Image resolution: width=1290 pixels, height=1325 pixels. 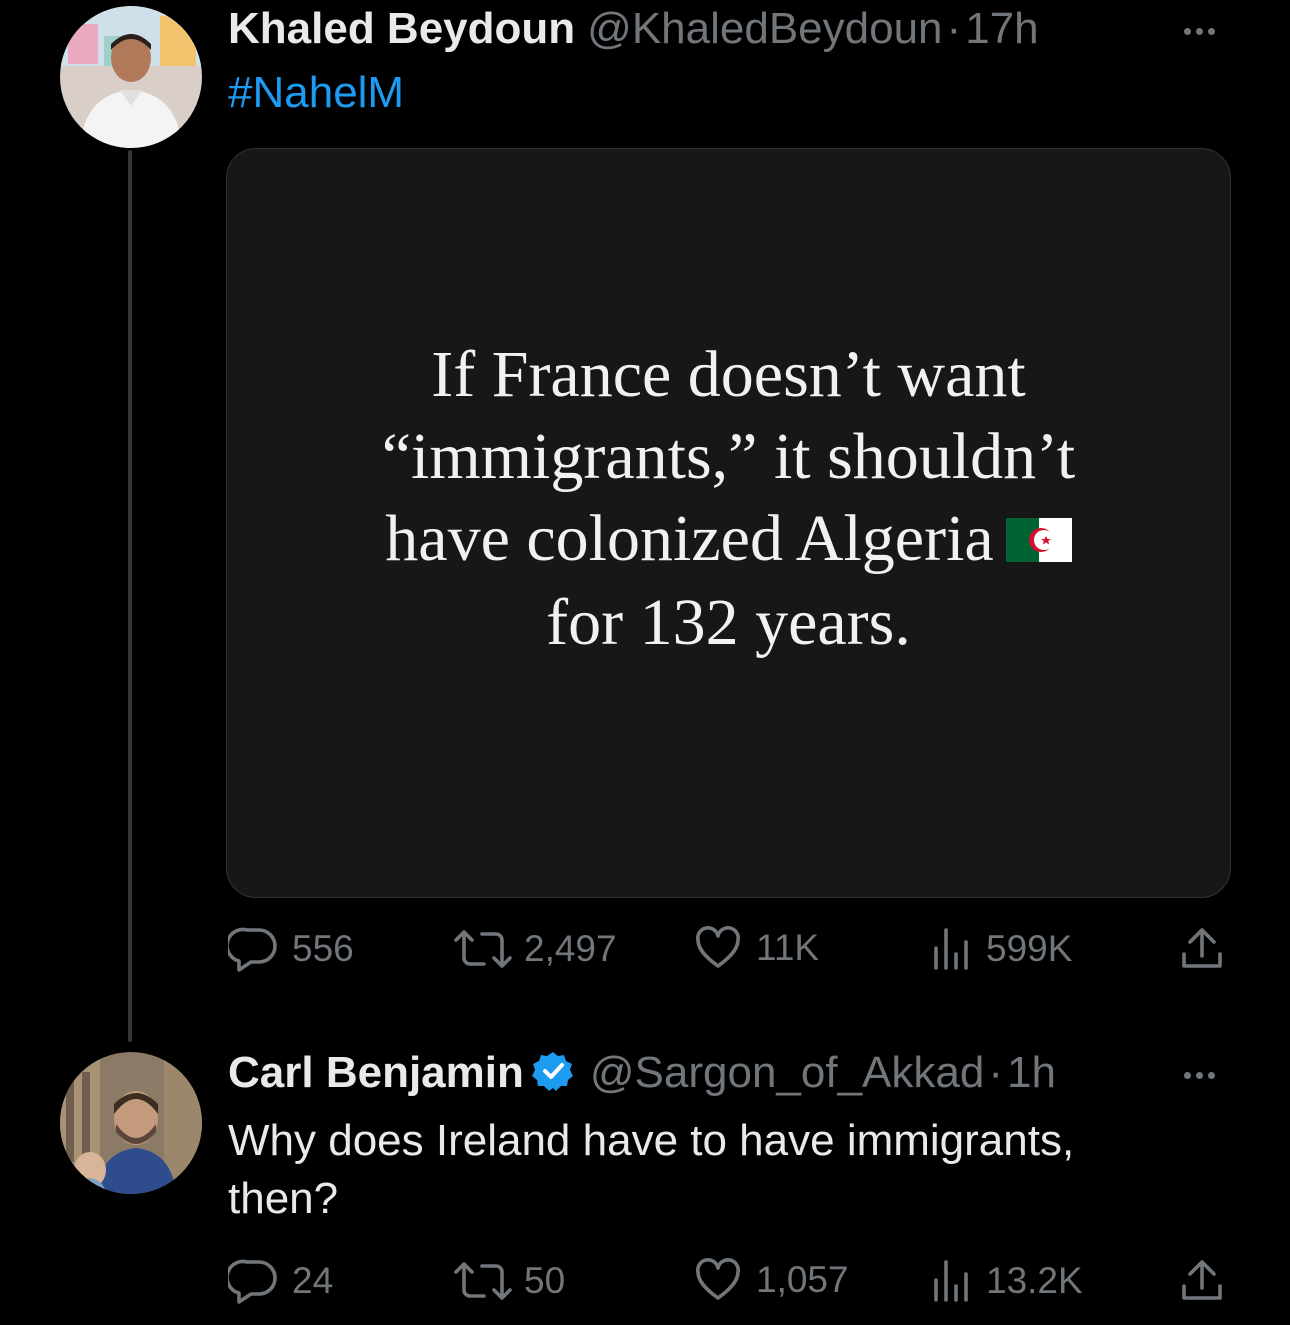 What do you see at coordinates (802, 1279) in the screenshot?
I see `like-count: 1,057` at bounding box center [802, 1279].